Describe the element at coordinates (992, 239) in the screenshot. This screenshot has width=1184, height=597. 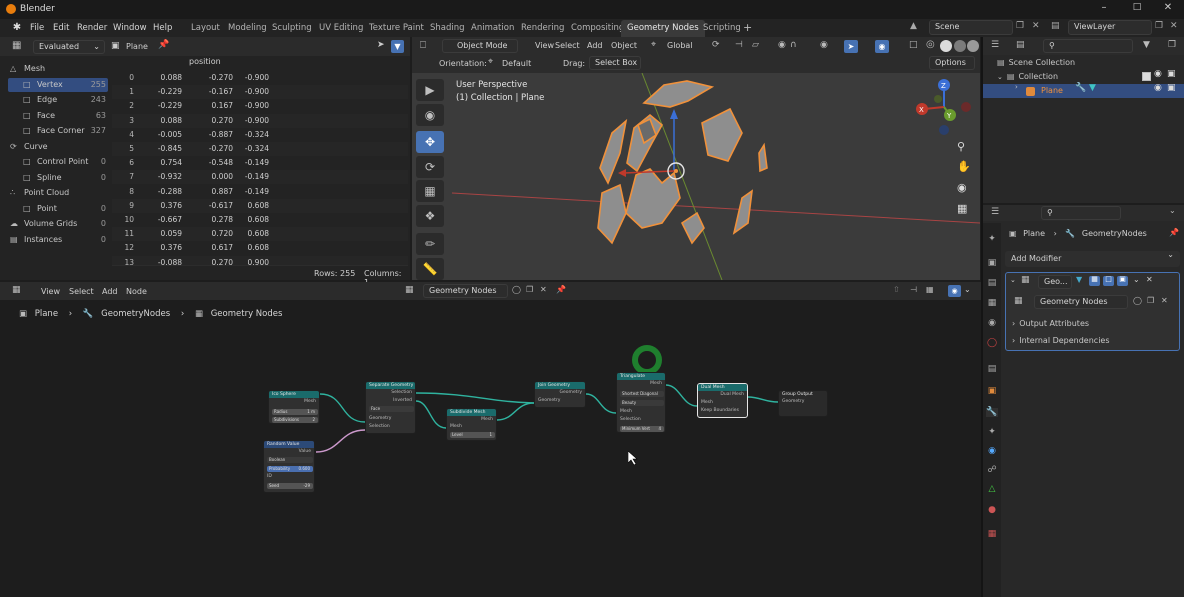
I see `properties-tab-tool-icon: ✦` at that location.